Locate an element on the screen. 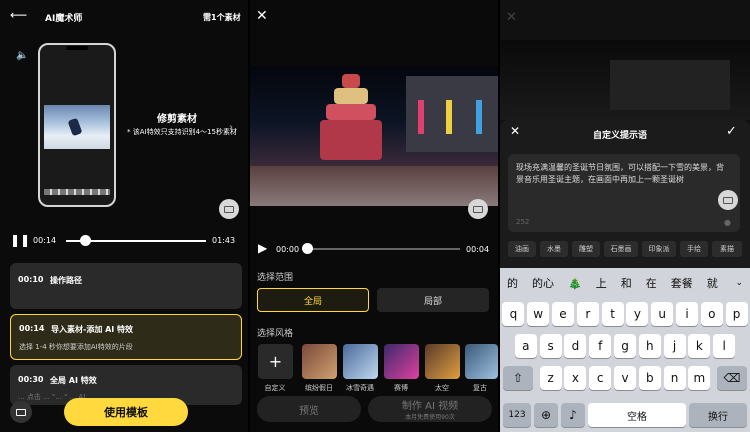 This screenshot has width=750, height=432. range-option-global: 全局 is located at coordinates (313, 300).